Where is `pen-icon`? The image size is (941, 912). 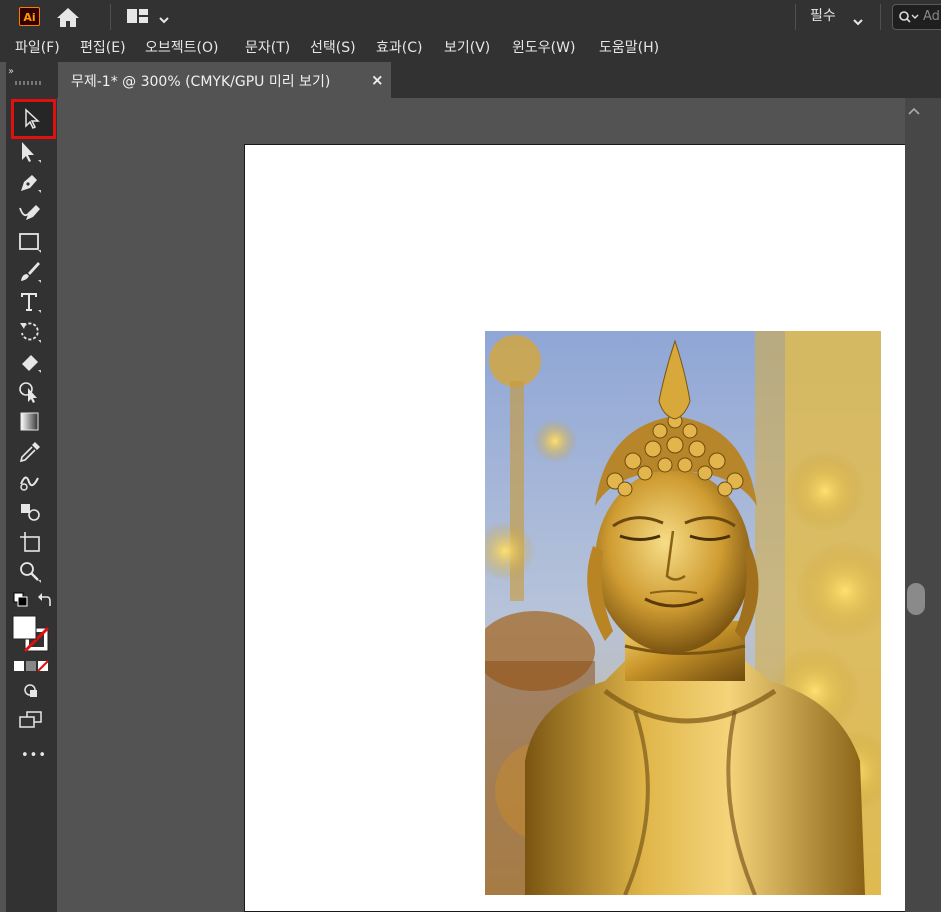
pen-icon is located at coordinates (31, 184).